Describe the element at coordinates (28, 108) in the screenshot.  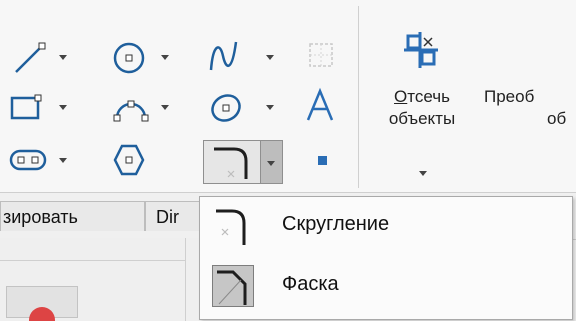
I see `rectangle-icon` at that location.